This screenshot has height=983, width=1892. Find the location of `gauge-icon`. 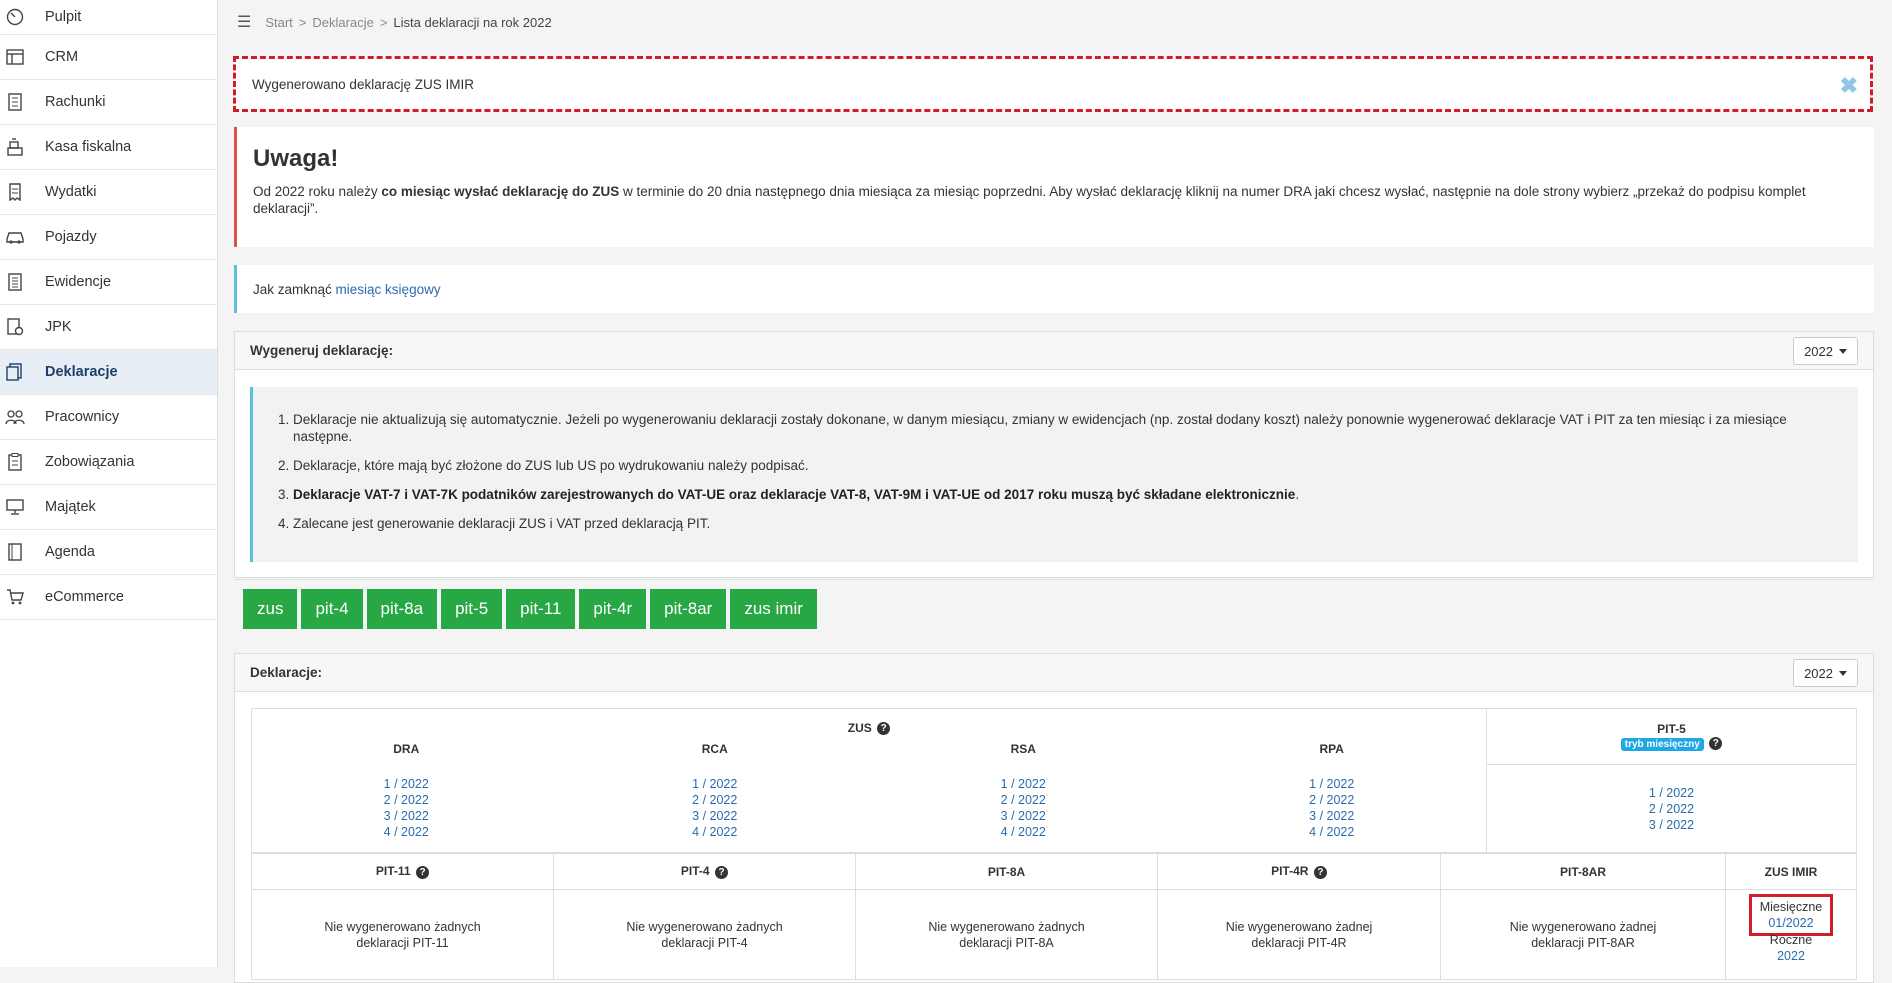

gauge-icon is located at coordinates (15, 17).